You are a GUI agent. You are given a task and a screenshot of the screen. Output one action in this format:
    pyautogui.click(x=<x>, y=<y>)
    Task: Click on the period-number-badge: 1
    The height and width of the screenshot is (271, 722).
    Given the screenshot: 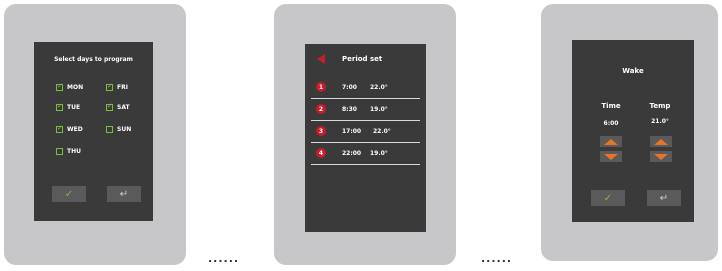 What is the action you would take?
    pyautogui.click(x=321, y=87)
    